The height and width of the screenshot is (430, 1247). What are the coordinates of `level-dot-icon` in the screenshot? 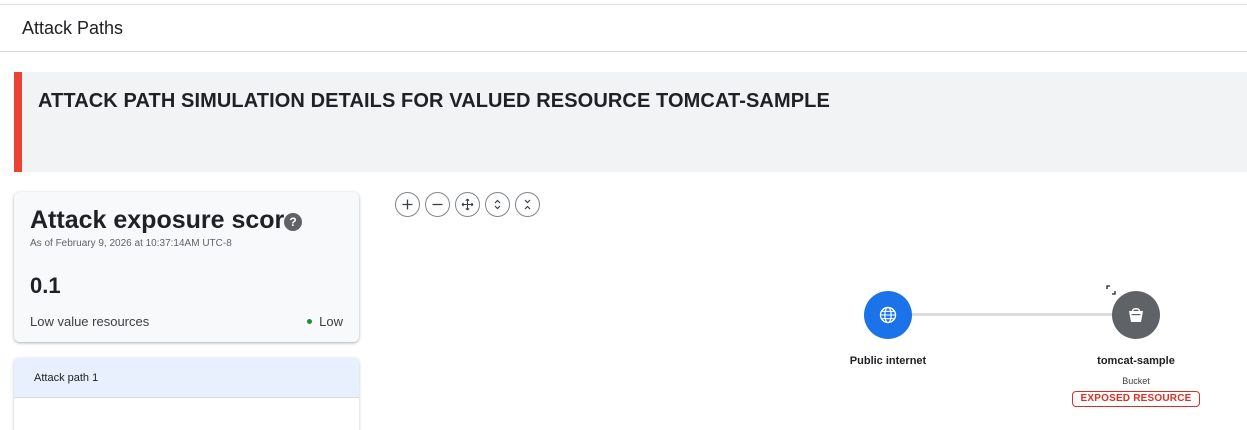 It's located at (310, 322).